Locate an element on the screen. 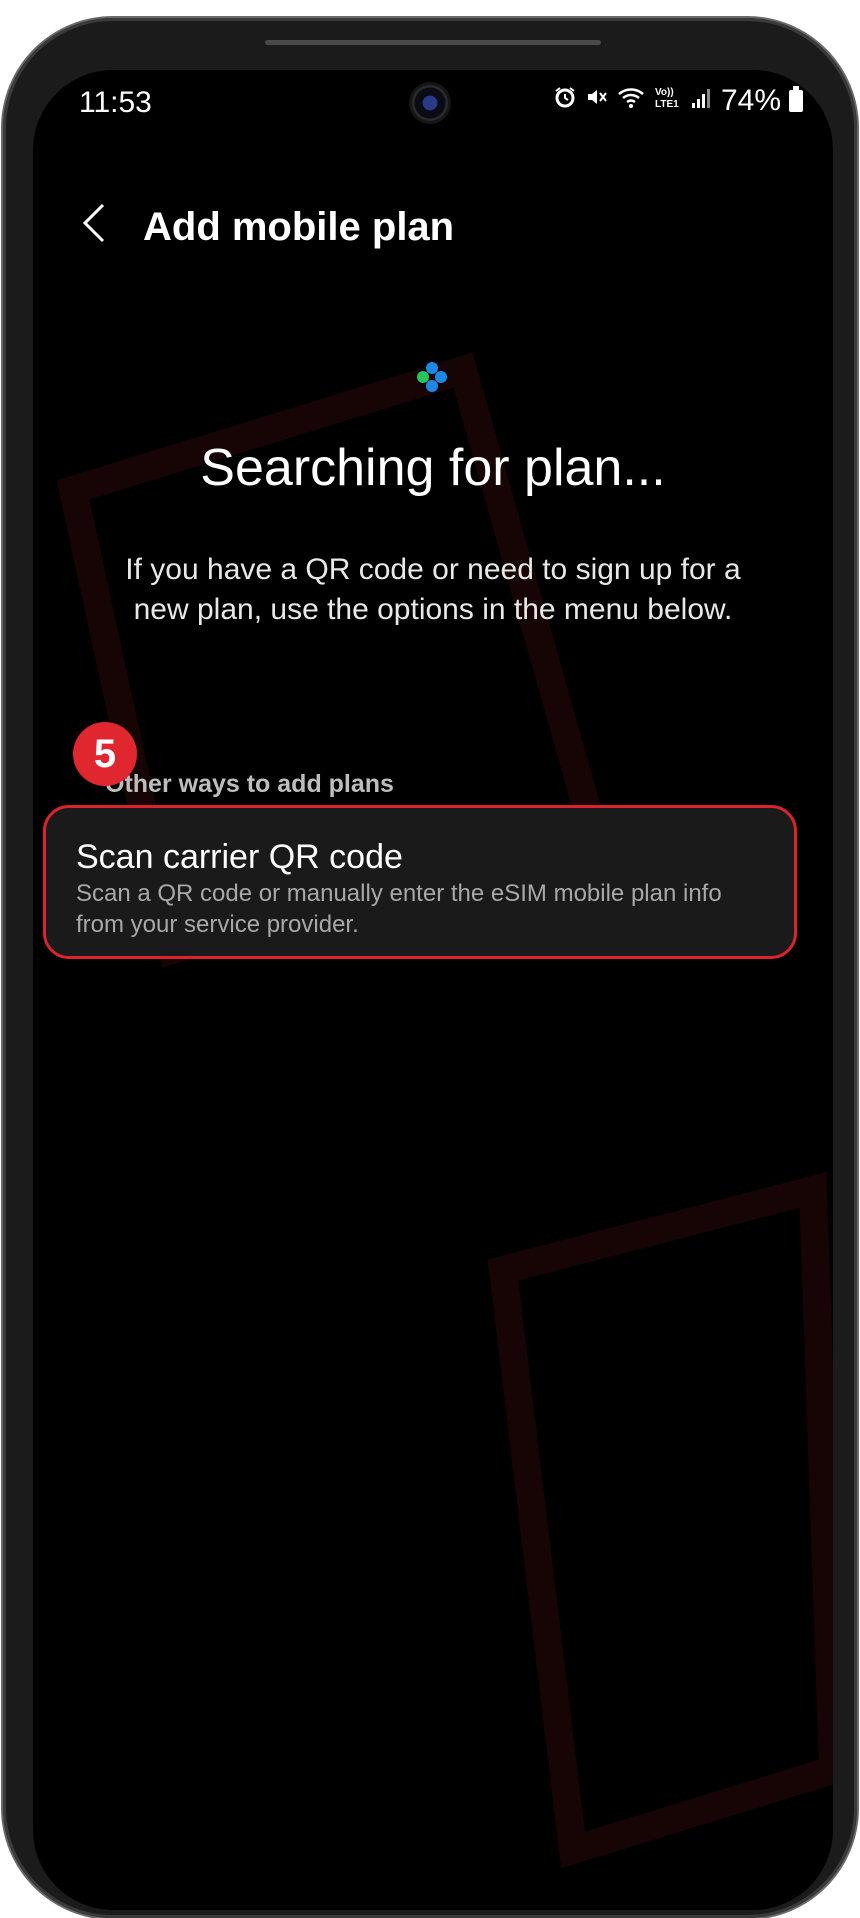 The image size is (860, 1918). svg-text: Vo)) is located at coordinates (664, 92).